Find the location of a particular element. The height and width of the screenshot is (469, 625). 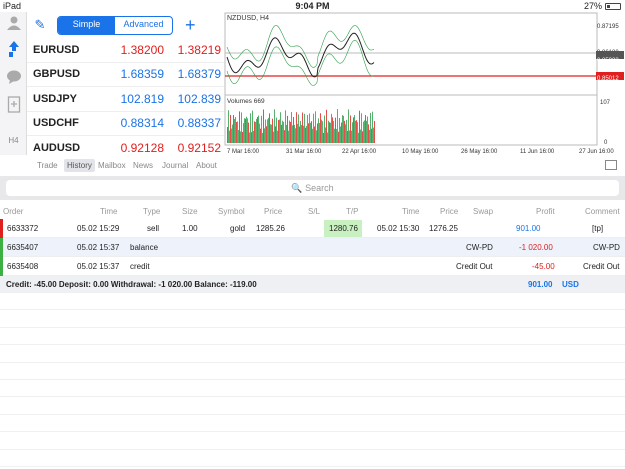

search-bar: 🔍 Search is located at coordinates (312, 188).